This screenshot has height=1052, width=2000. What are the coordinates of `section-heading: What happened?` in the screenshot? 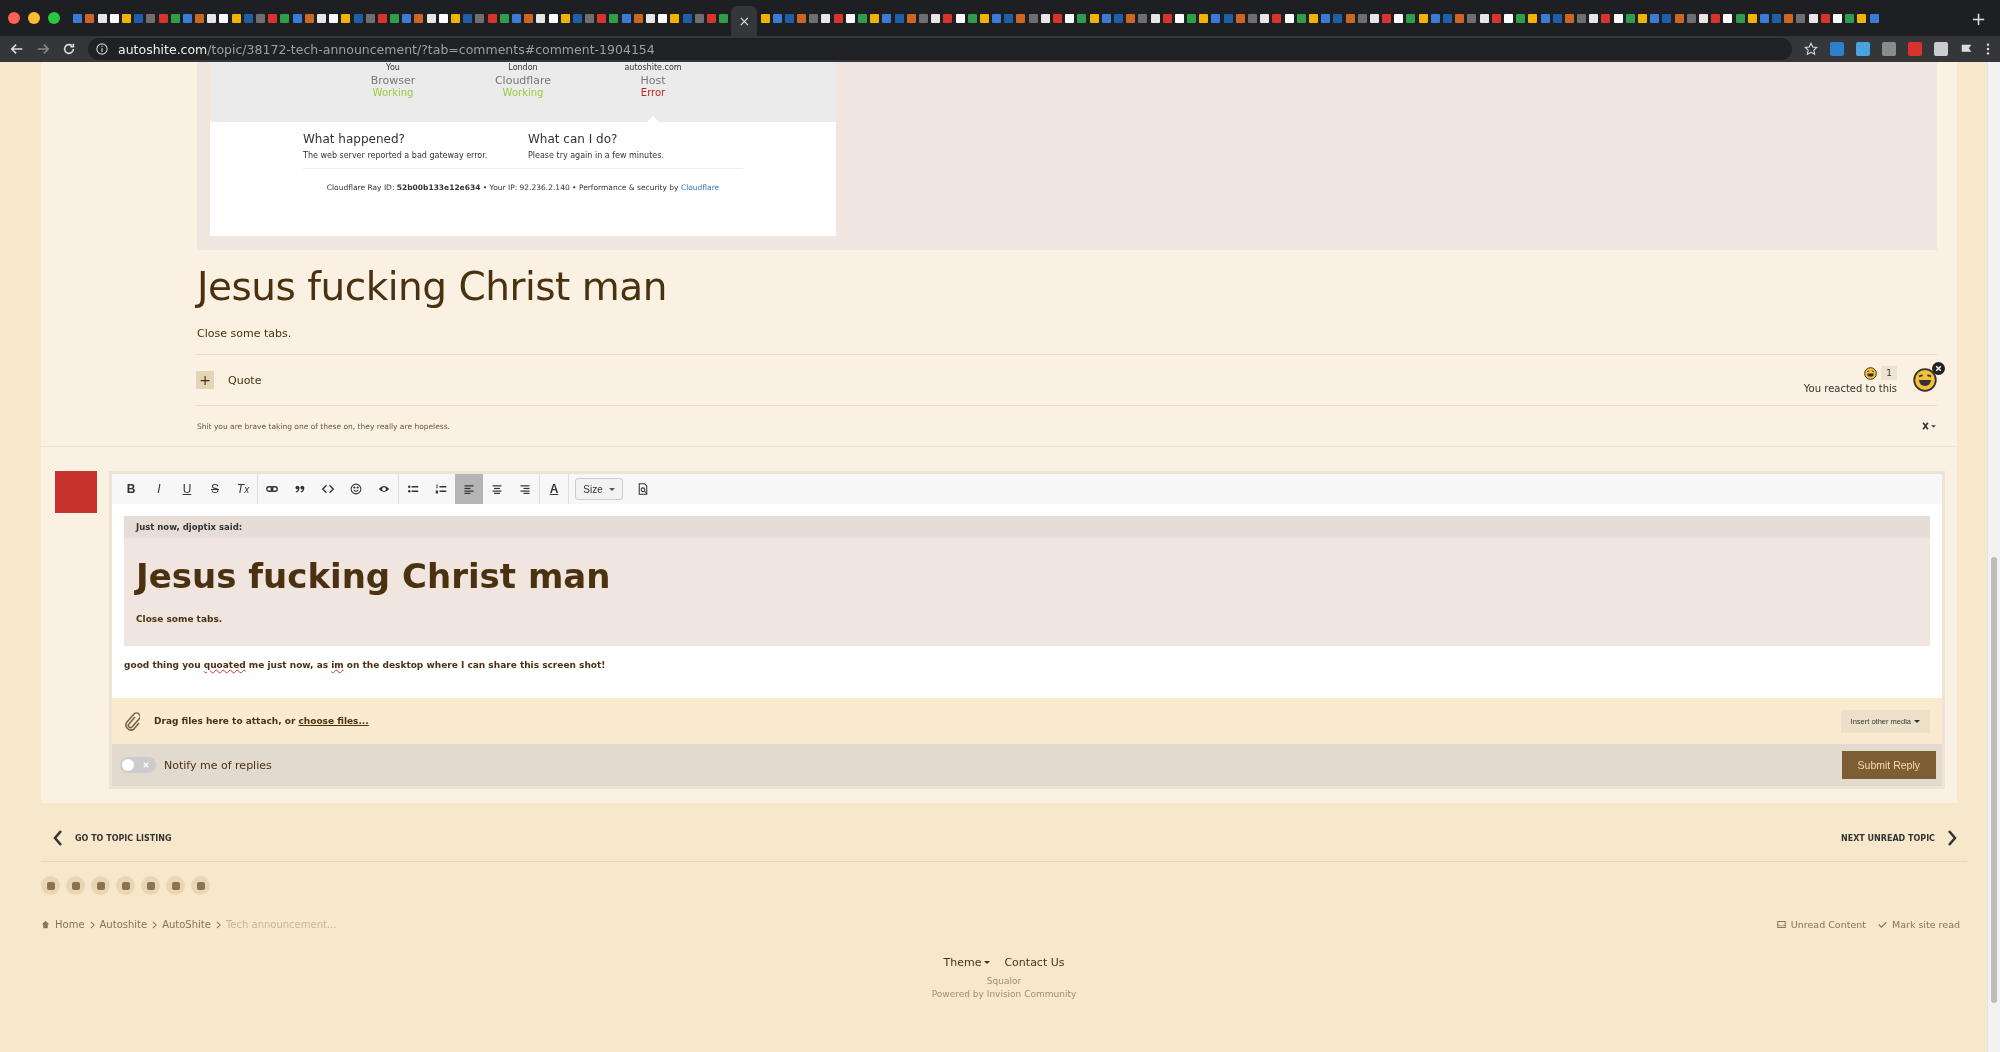 It's located at (354, 139).